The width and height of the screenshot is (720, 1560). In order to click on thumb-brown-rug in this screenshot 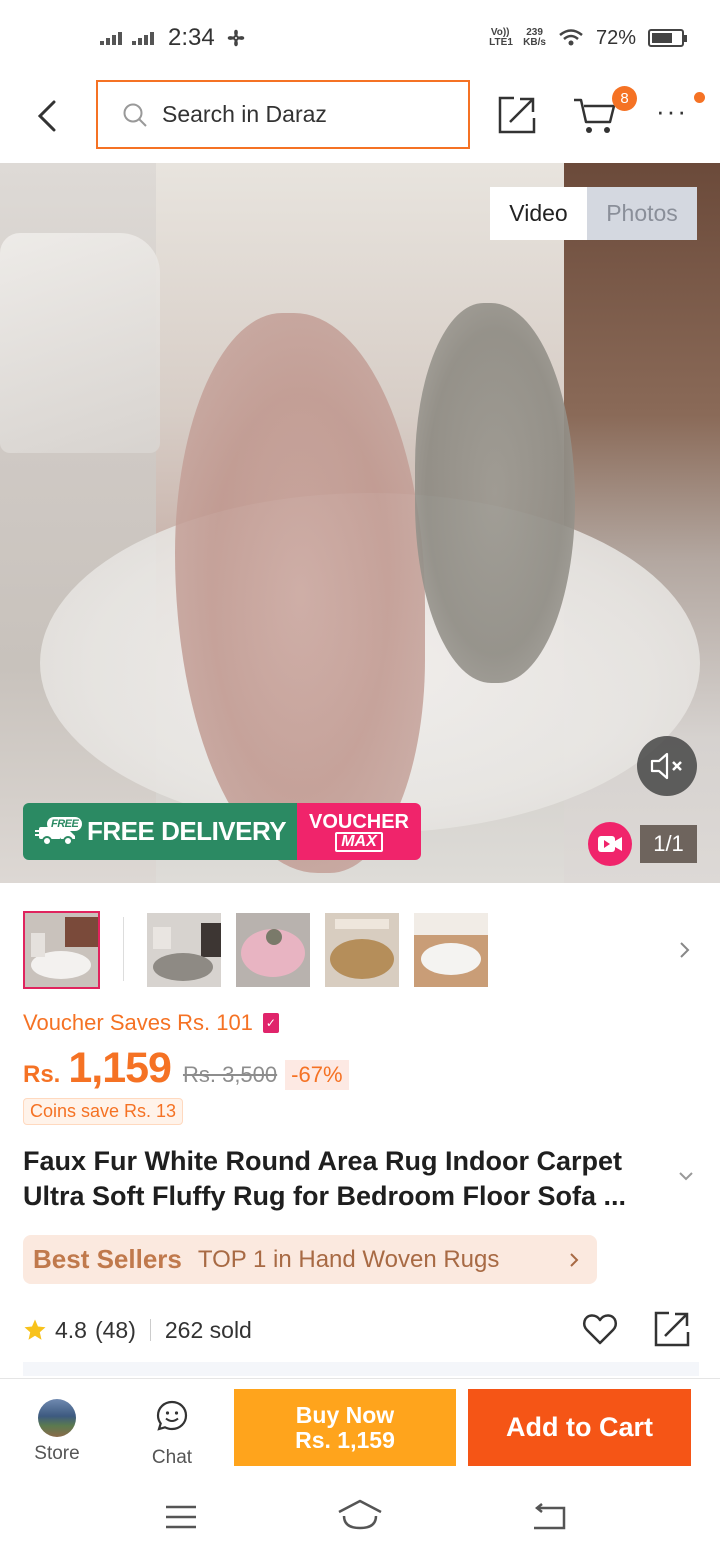, I will do `click(362, 950)`.